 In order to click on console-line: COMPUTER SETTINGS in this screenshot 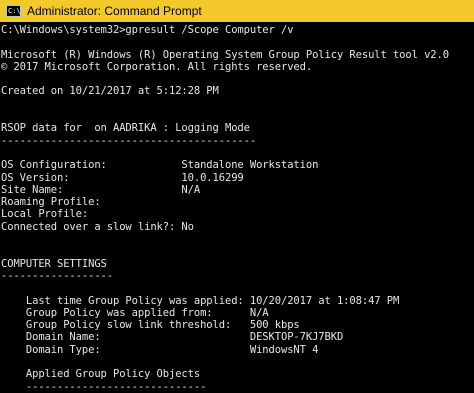, I will do `click(54, 263)`.